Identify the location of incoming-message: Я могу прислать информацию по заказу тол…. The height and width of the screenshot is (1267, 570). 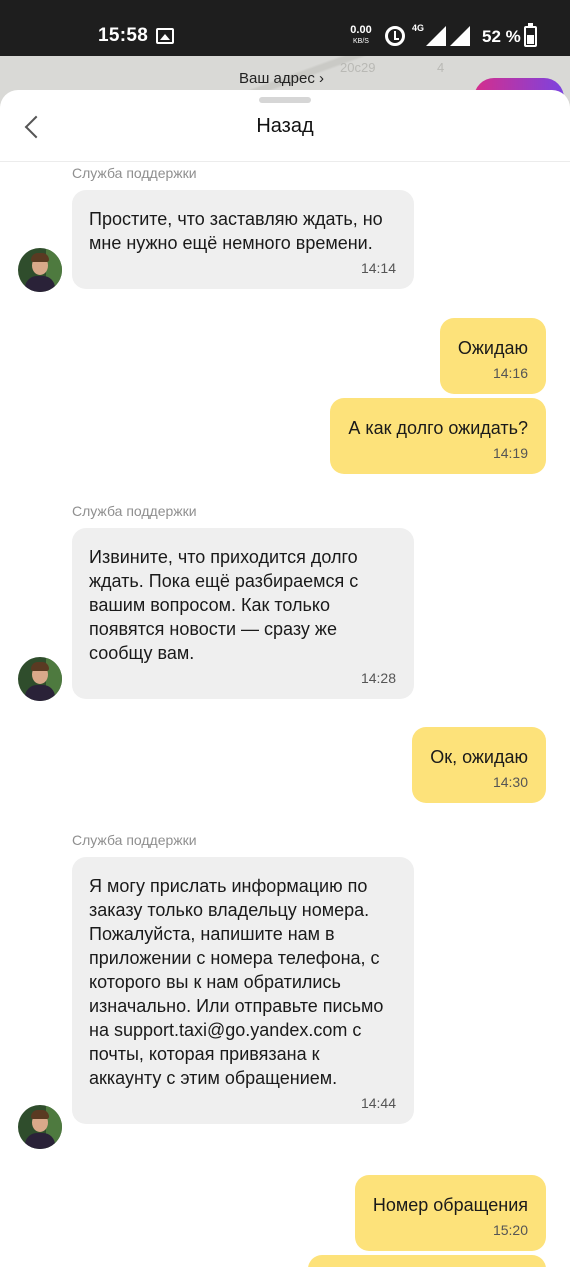
(243, 990).